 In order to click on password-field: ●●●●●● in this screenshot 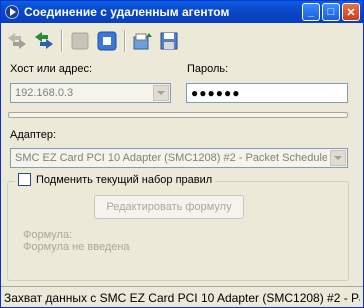, I will do `click(267, 93)`.